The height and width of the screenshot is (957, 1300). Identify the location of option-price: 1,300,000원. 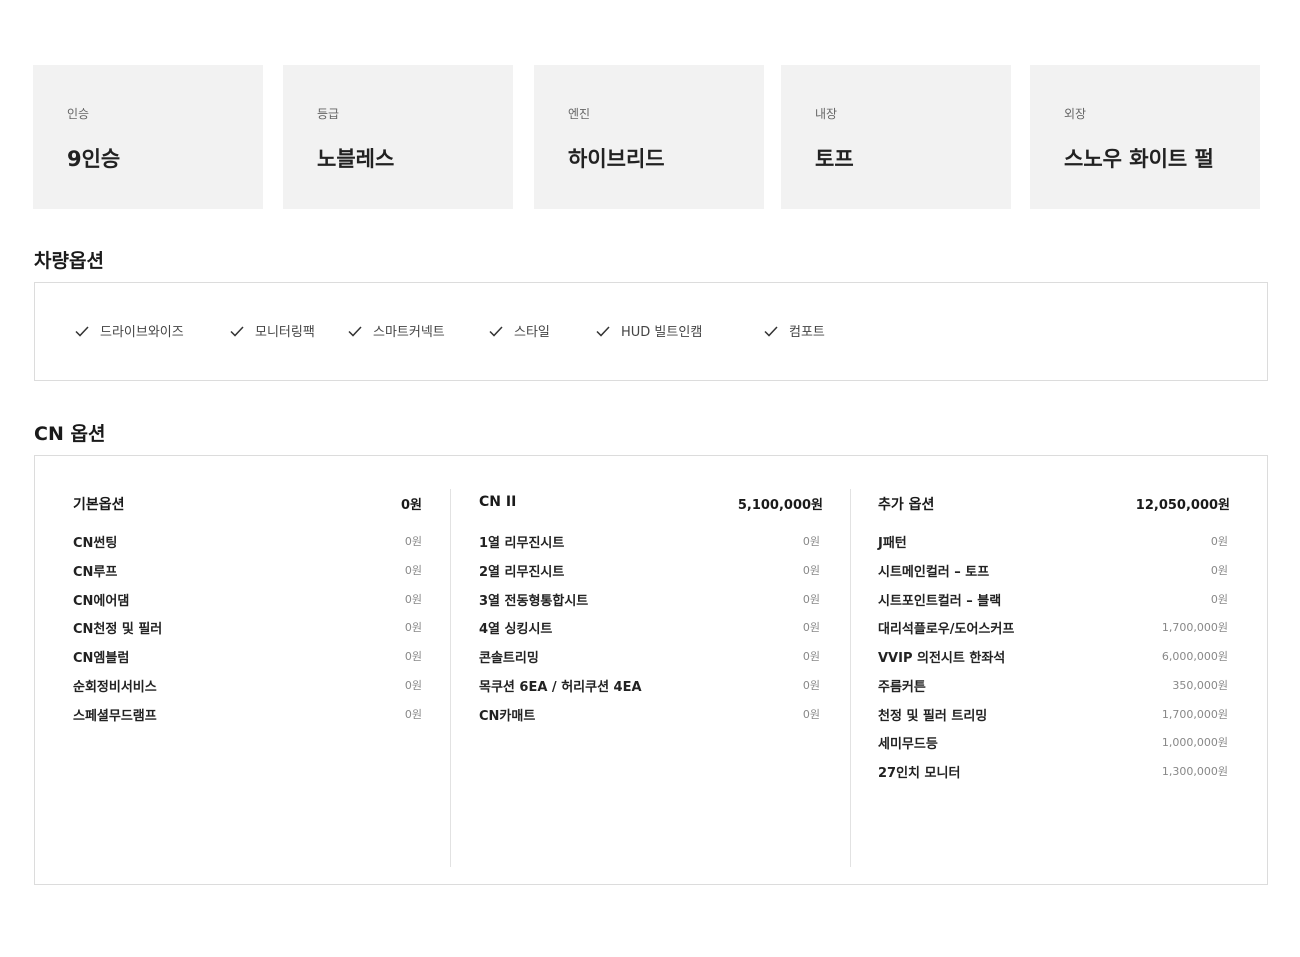
(1194, 771).